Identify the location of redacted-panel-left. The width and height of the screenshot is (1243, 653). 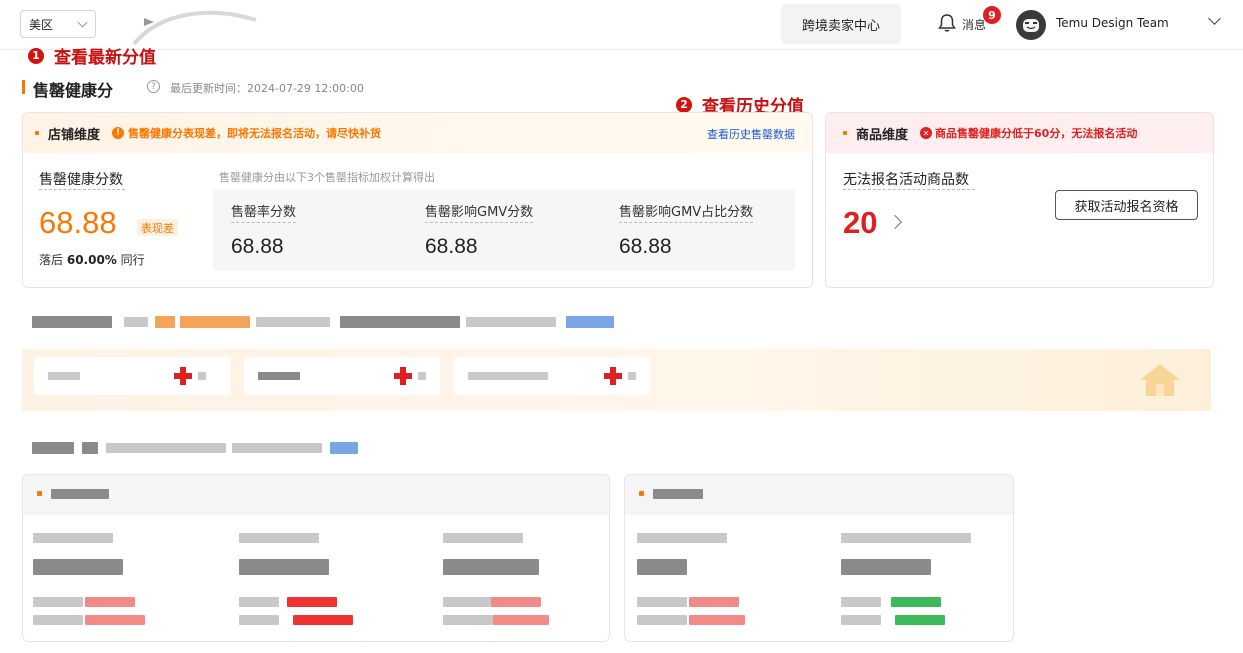
(316, 558).